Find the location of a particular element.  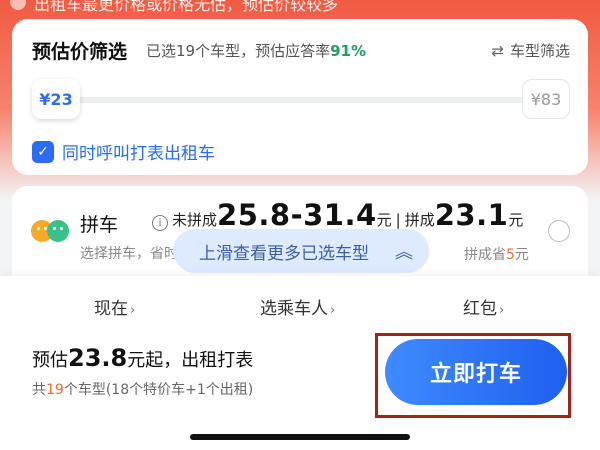

swipe-up-hint: 上滑查看更多已选车型 ︽ is located at coordinates (301, 251).